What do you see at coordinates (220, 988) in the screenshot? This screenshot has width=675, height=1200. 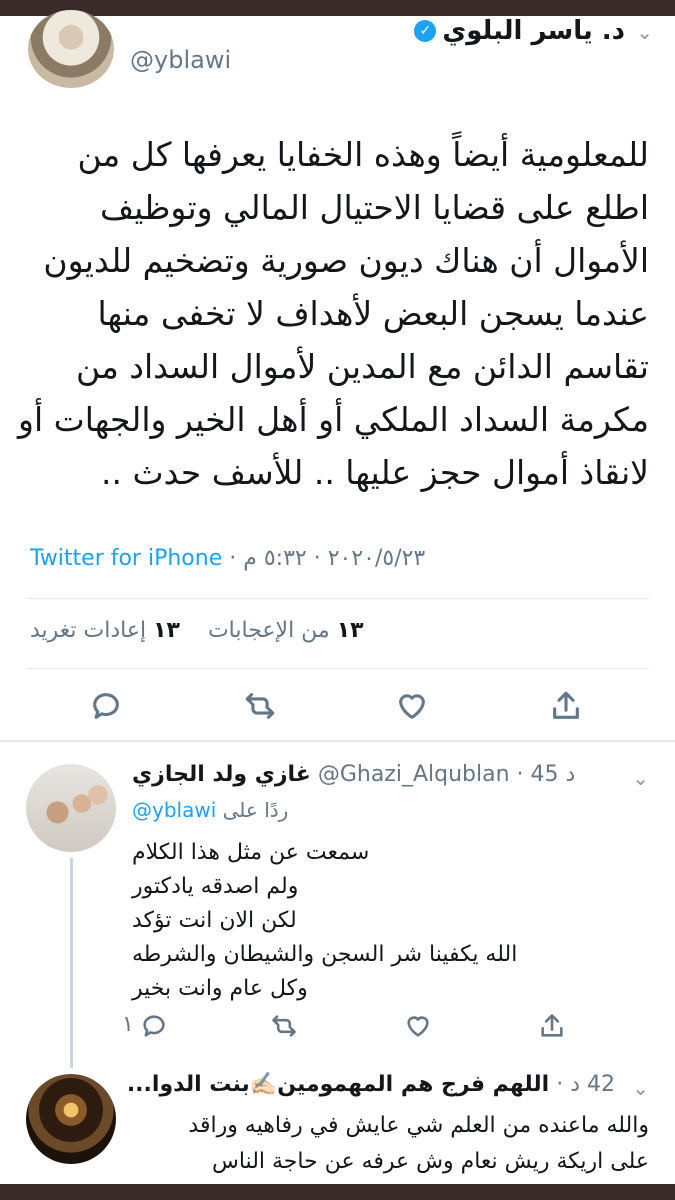 I see `reply-text-line: وكل عام وانت بخير` at bounding box center [220, 988].